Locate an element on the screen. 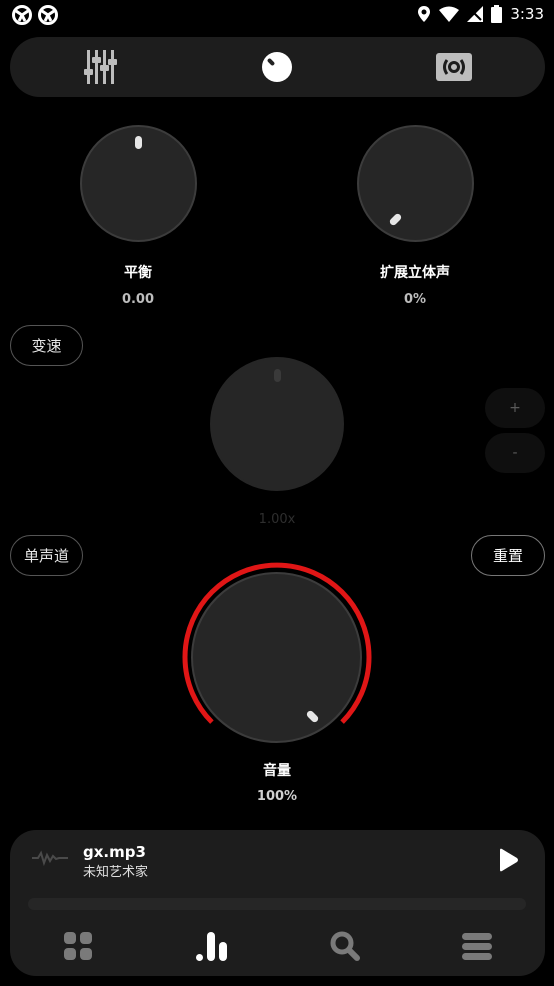  playback-progress-bar is located at coordinates (277, 904).